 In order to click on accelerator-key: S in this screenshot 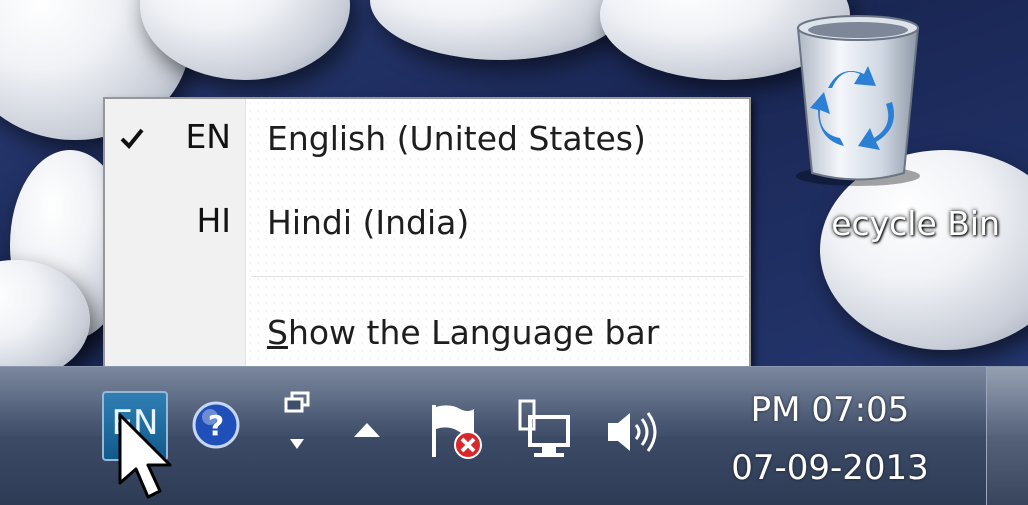, I will do `click(277, 332)`.